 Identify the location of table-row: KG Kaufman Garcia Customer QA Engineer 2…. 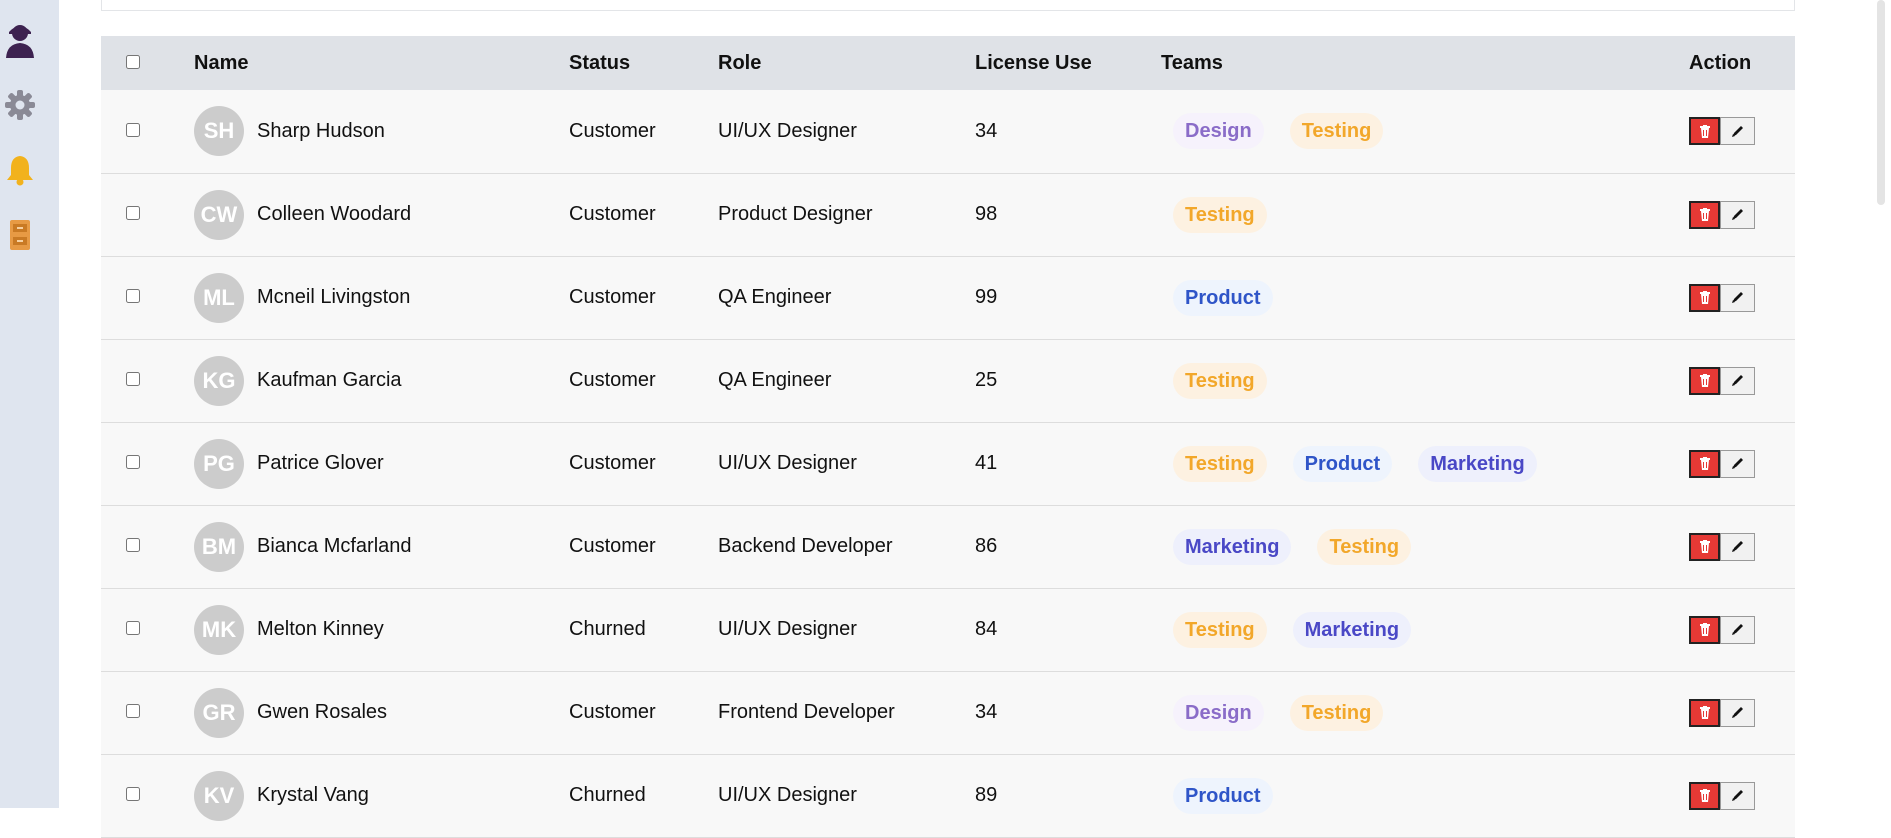
(948, 380).